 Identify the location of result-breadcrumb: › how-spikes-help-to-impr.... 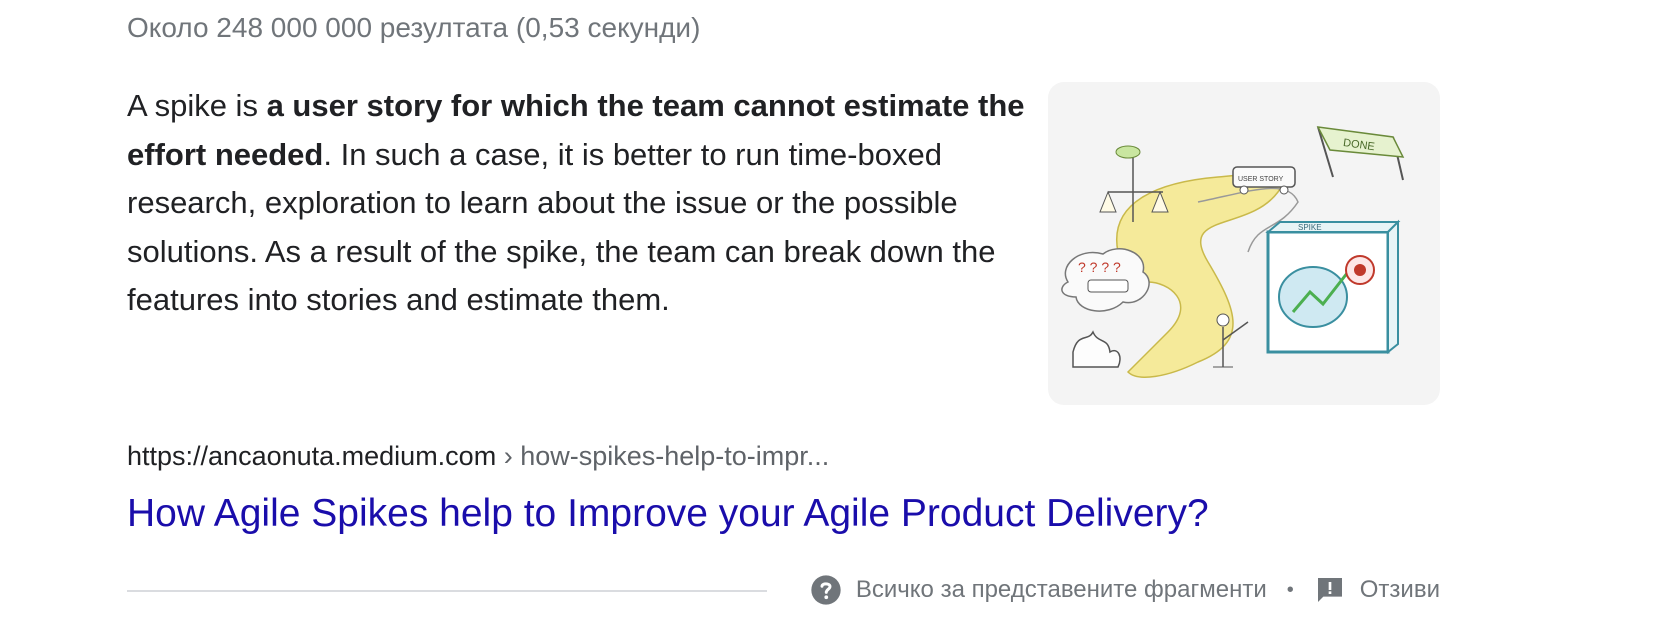
(663, 456).